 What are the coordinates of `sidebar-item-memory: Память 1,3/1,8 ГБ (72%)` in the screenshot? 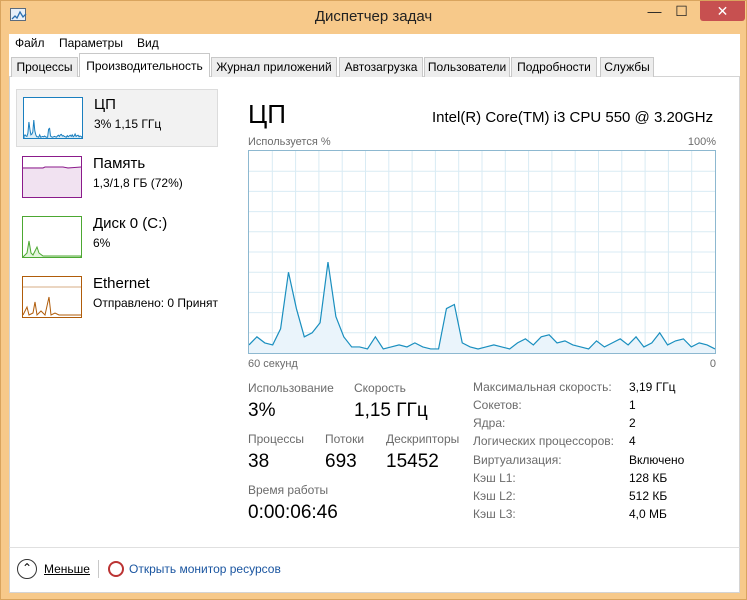 It's located at (117, 178).